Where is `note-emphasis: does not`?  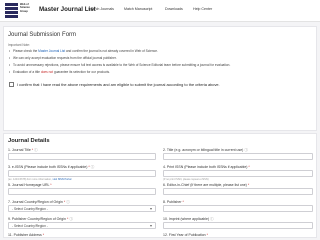
note-emphasis: does not is located at coordinates (47, 72).